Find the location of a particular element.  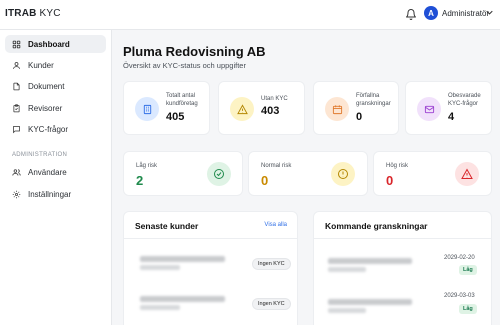

sidebar-item-label: Dokument is located at coordinates (46, 86).